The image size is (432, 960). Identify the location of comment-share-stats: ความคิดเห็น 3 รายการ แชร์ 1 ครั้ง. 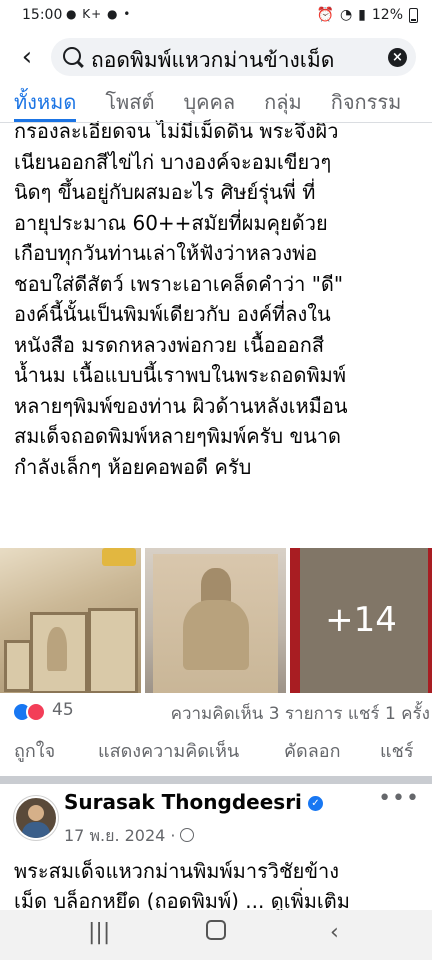
(300, 713).